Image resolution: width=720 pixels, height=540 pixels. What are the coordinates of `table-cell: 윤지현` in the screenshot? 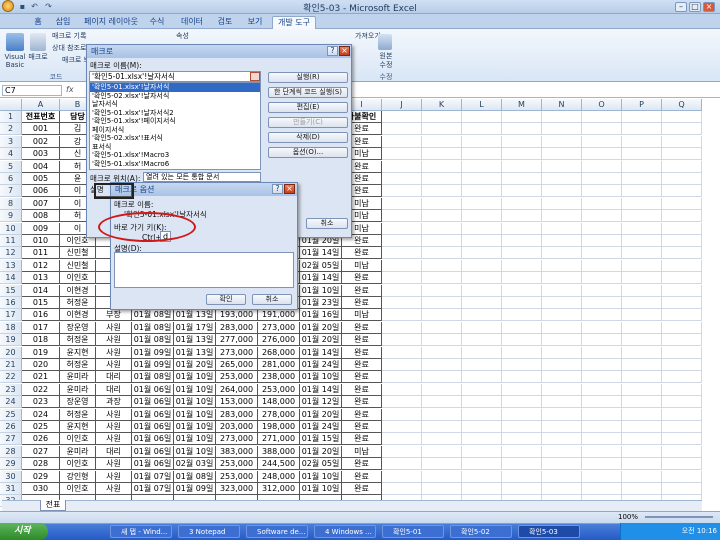 It's located at (78, 427).